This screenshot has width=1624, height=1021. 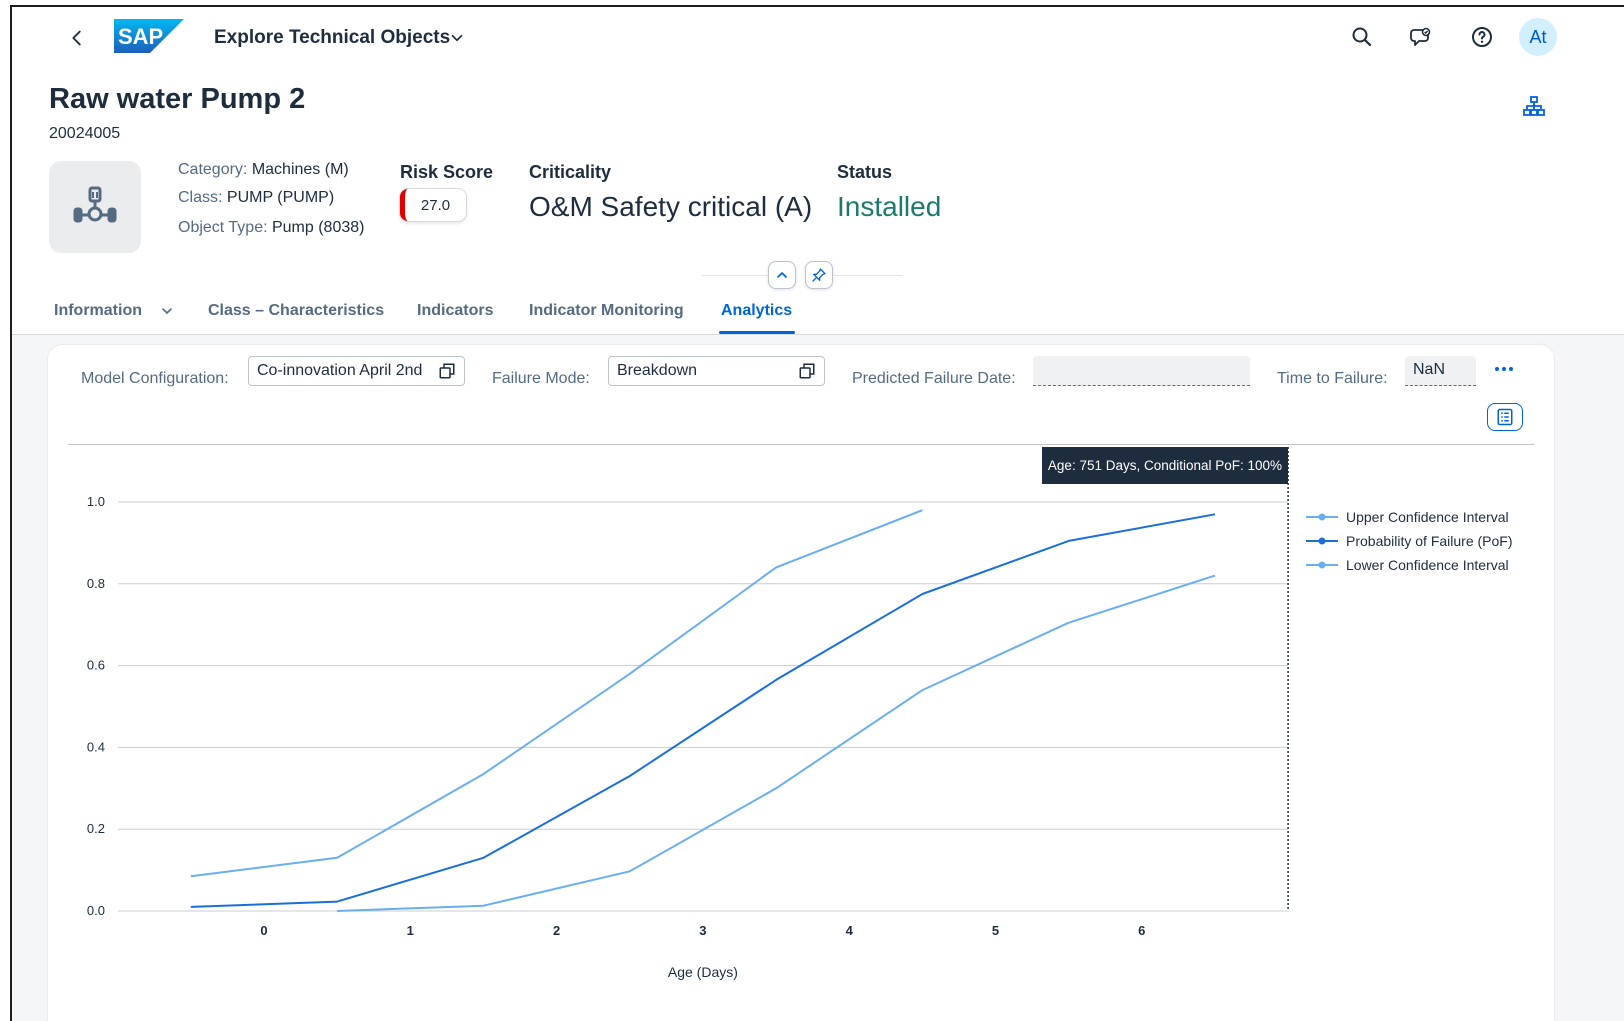 I want to click on x-tick-label: 5, so click(x=995, y=930).